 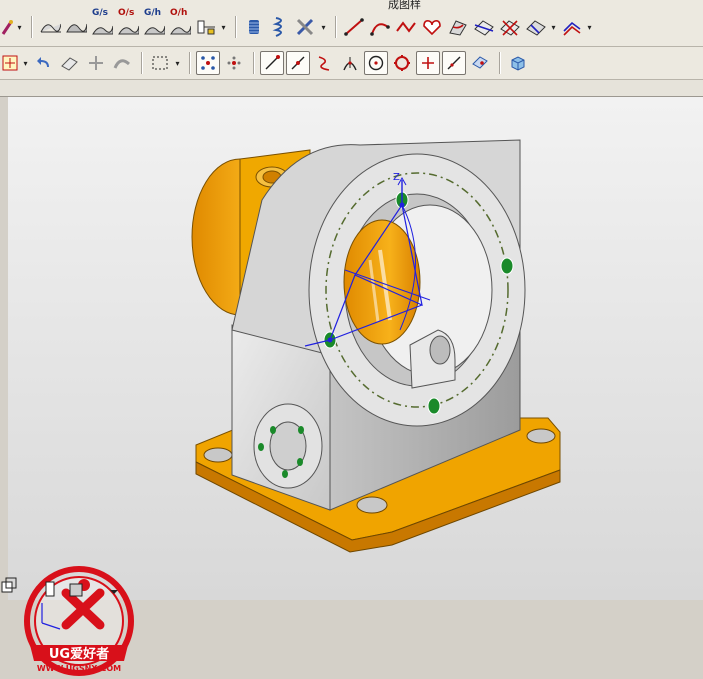 What do you see at coordinates (306, 27) in the screenshot?
I see `tools-icon` at bounding box center [306, 27].